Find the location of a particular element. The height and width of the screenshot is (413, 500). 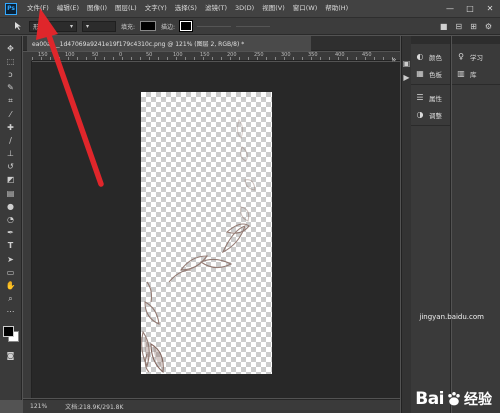

adjustments-icon: ◑ is located at coordinates (420, 114).